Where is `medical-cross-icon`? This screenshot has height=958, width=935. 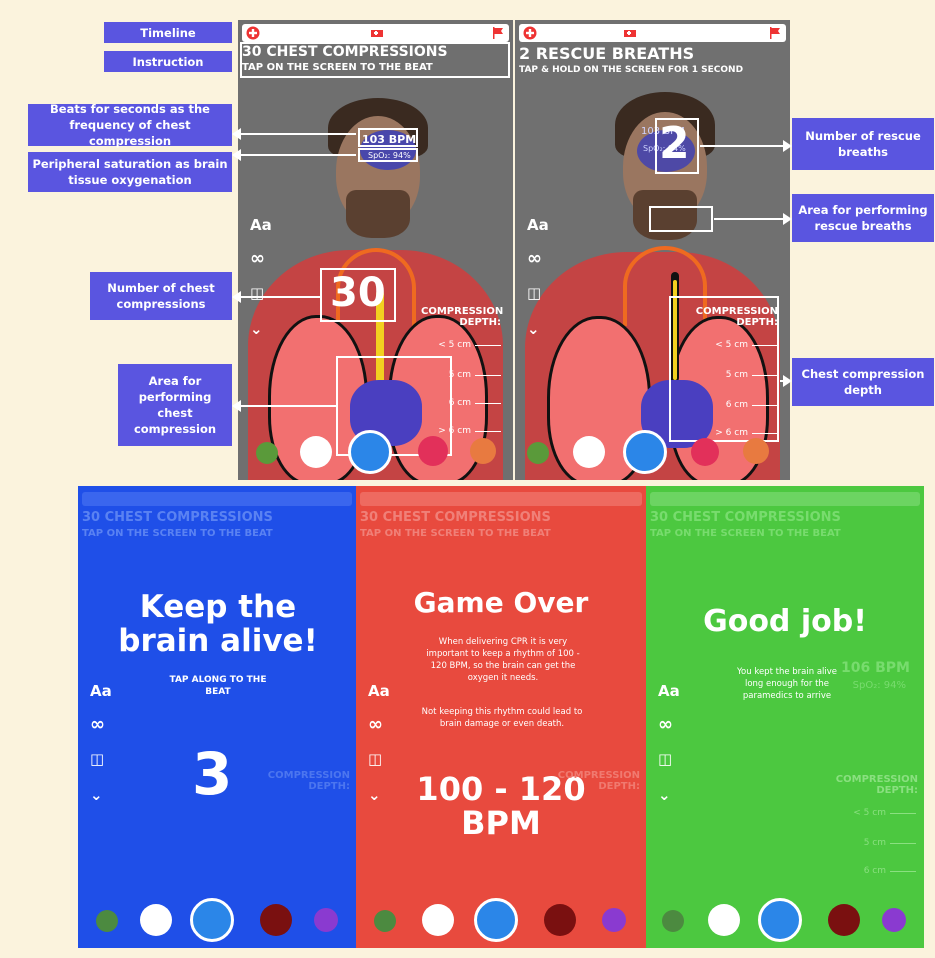 medical-cross-icon is located at coordinates (253, 33).